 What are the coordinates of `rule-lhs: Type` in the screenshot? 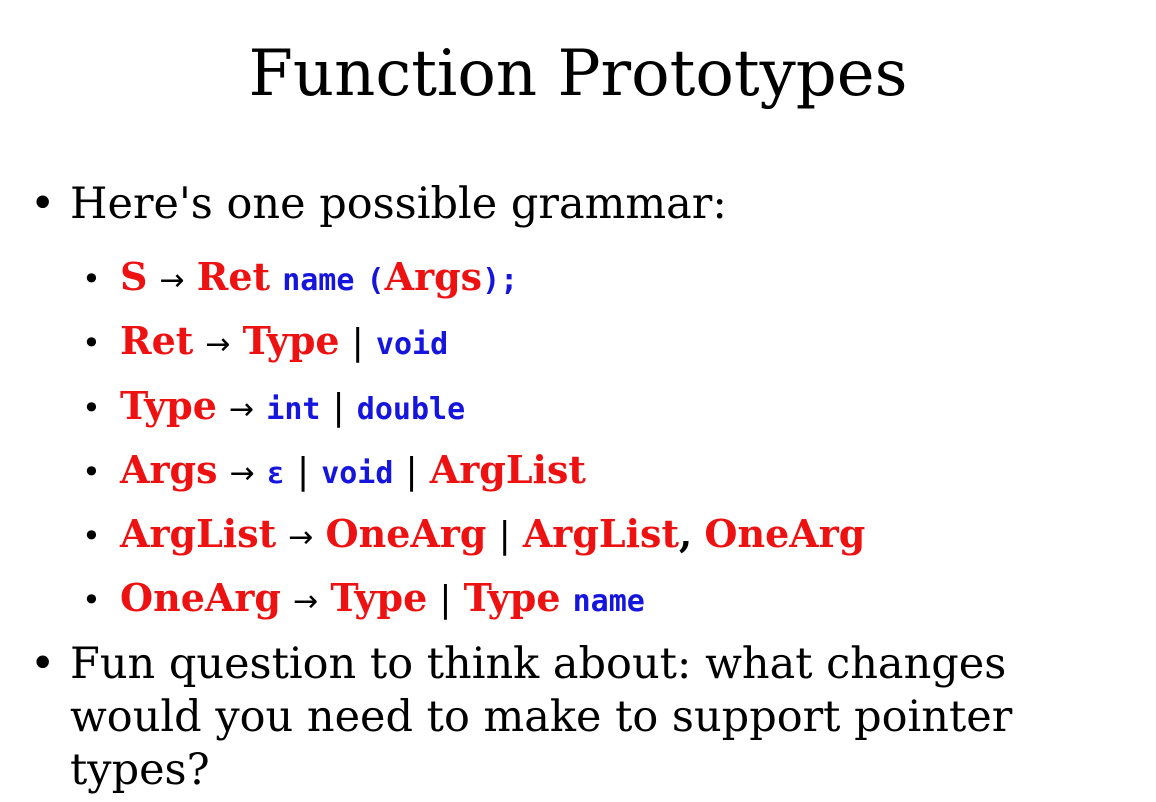 It's located at (168, 405).